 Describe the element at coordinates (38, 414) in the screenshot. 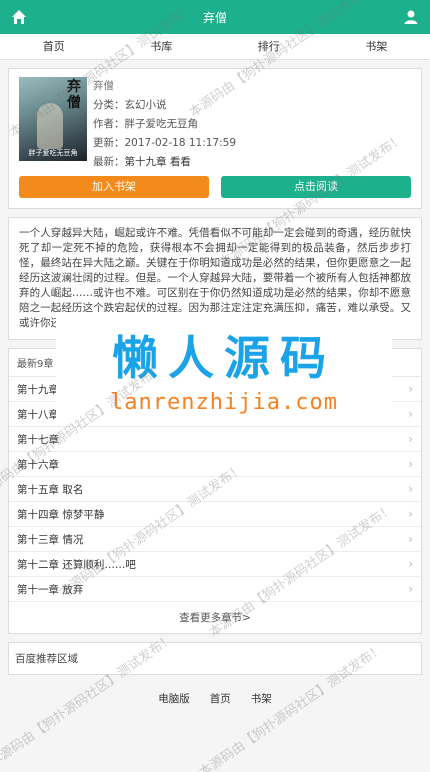

I see `chapter-title: 第十八章` at that location.